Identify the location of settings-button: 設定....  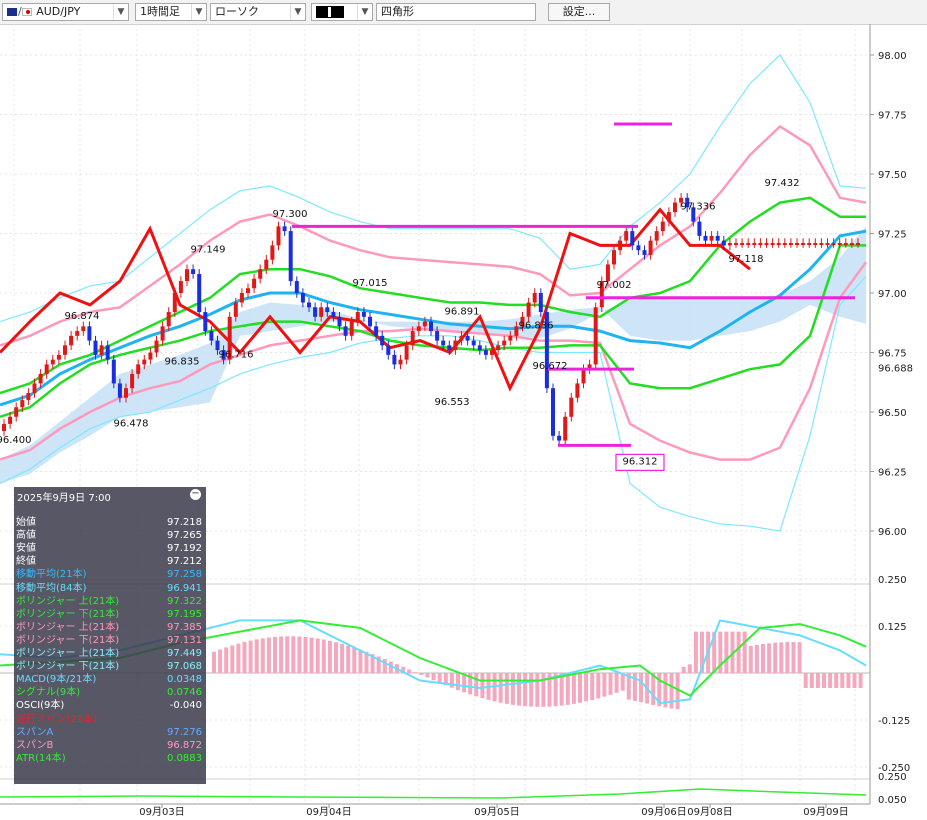
(579, 12).